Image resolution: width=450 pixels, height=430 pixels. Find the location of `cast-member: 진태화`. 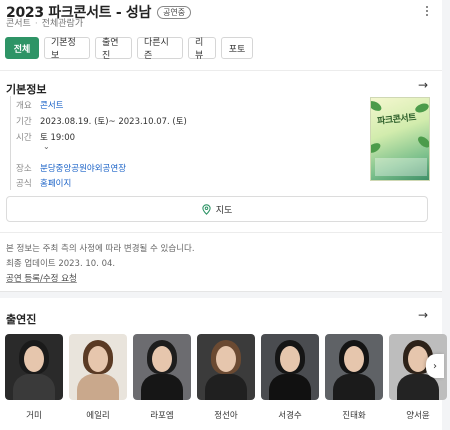

cast-member: 진태화 is located at coordinates (354, 377).